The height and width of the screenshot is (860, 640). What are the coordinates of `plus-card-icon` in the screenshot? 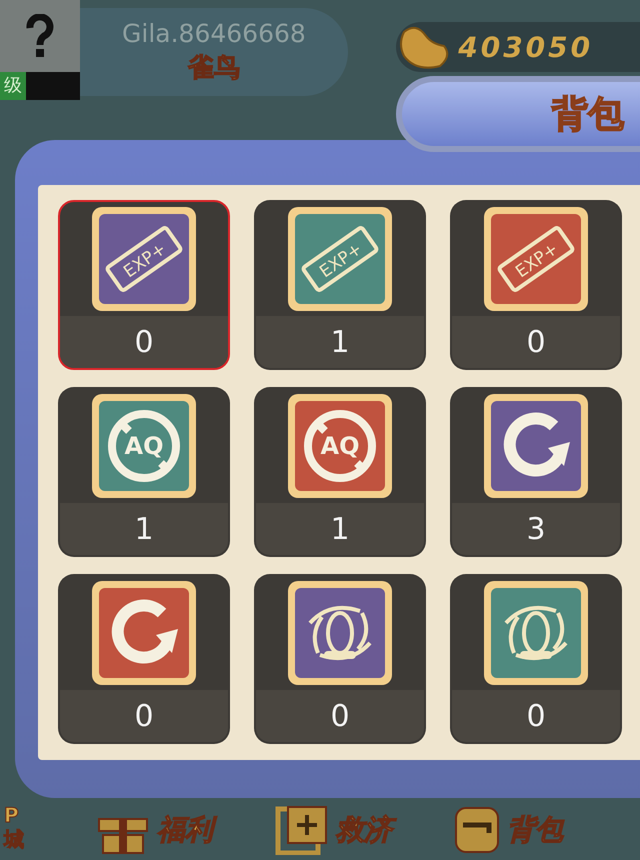 It's located at (302, 830).